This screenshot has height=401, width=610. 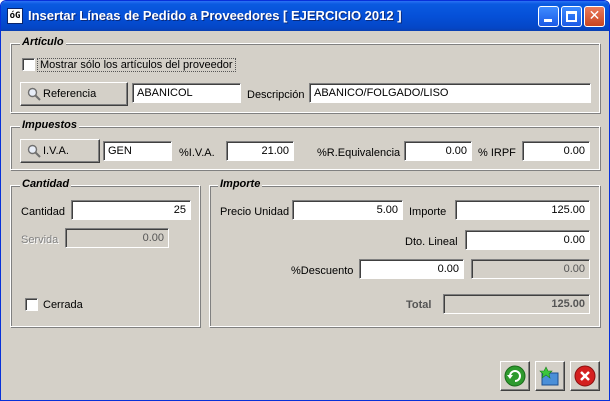 I want to click on dto-lineal-field: 0.00, so click(x=527, y=240).